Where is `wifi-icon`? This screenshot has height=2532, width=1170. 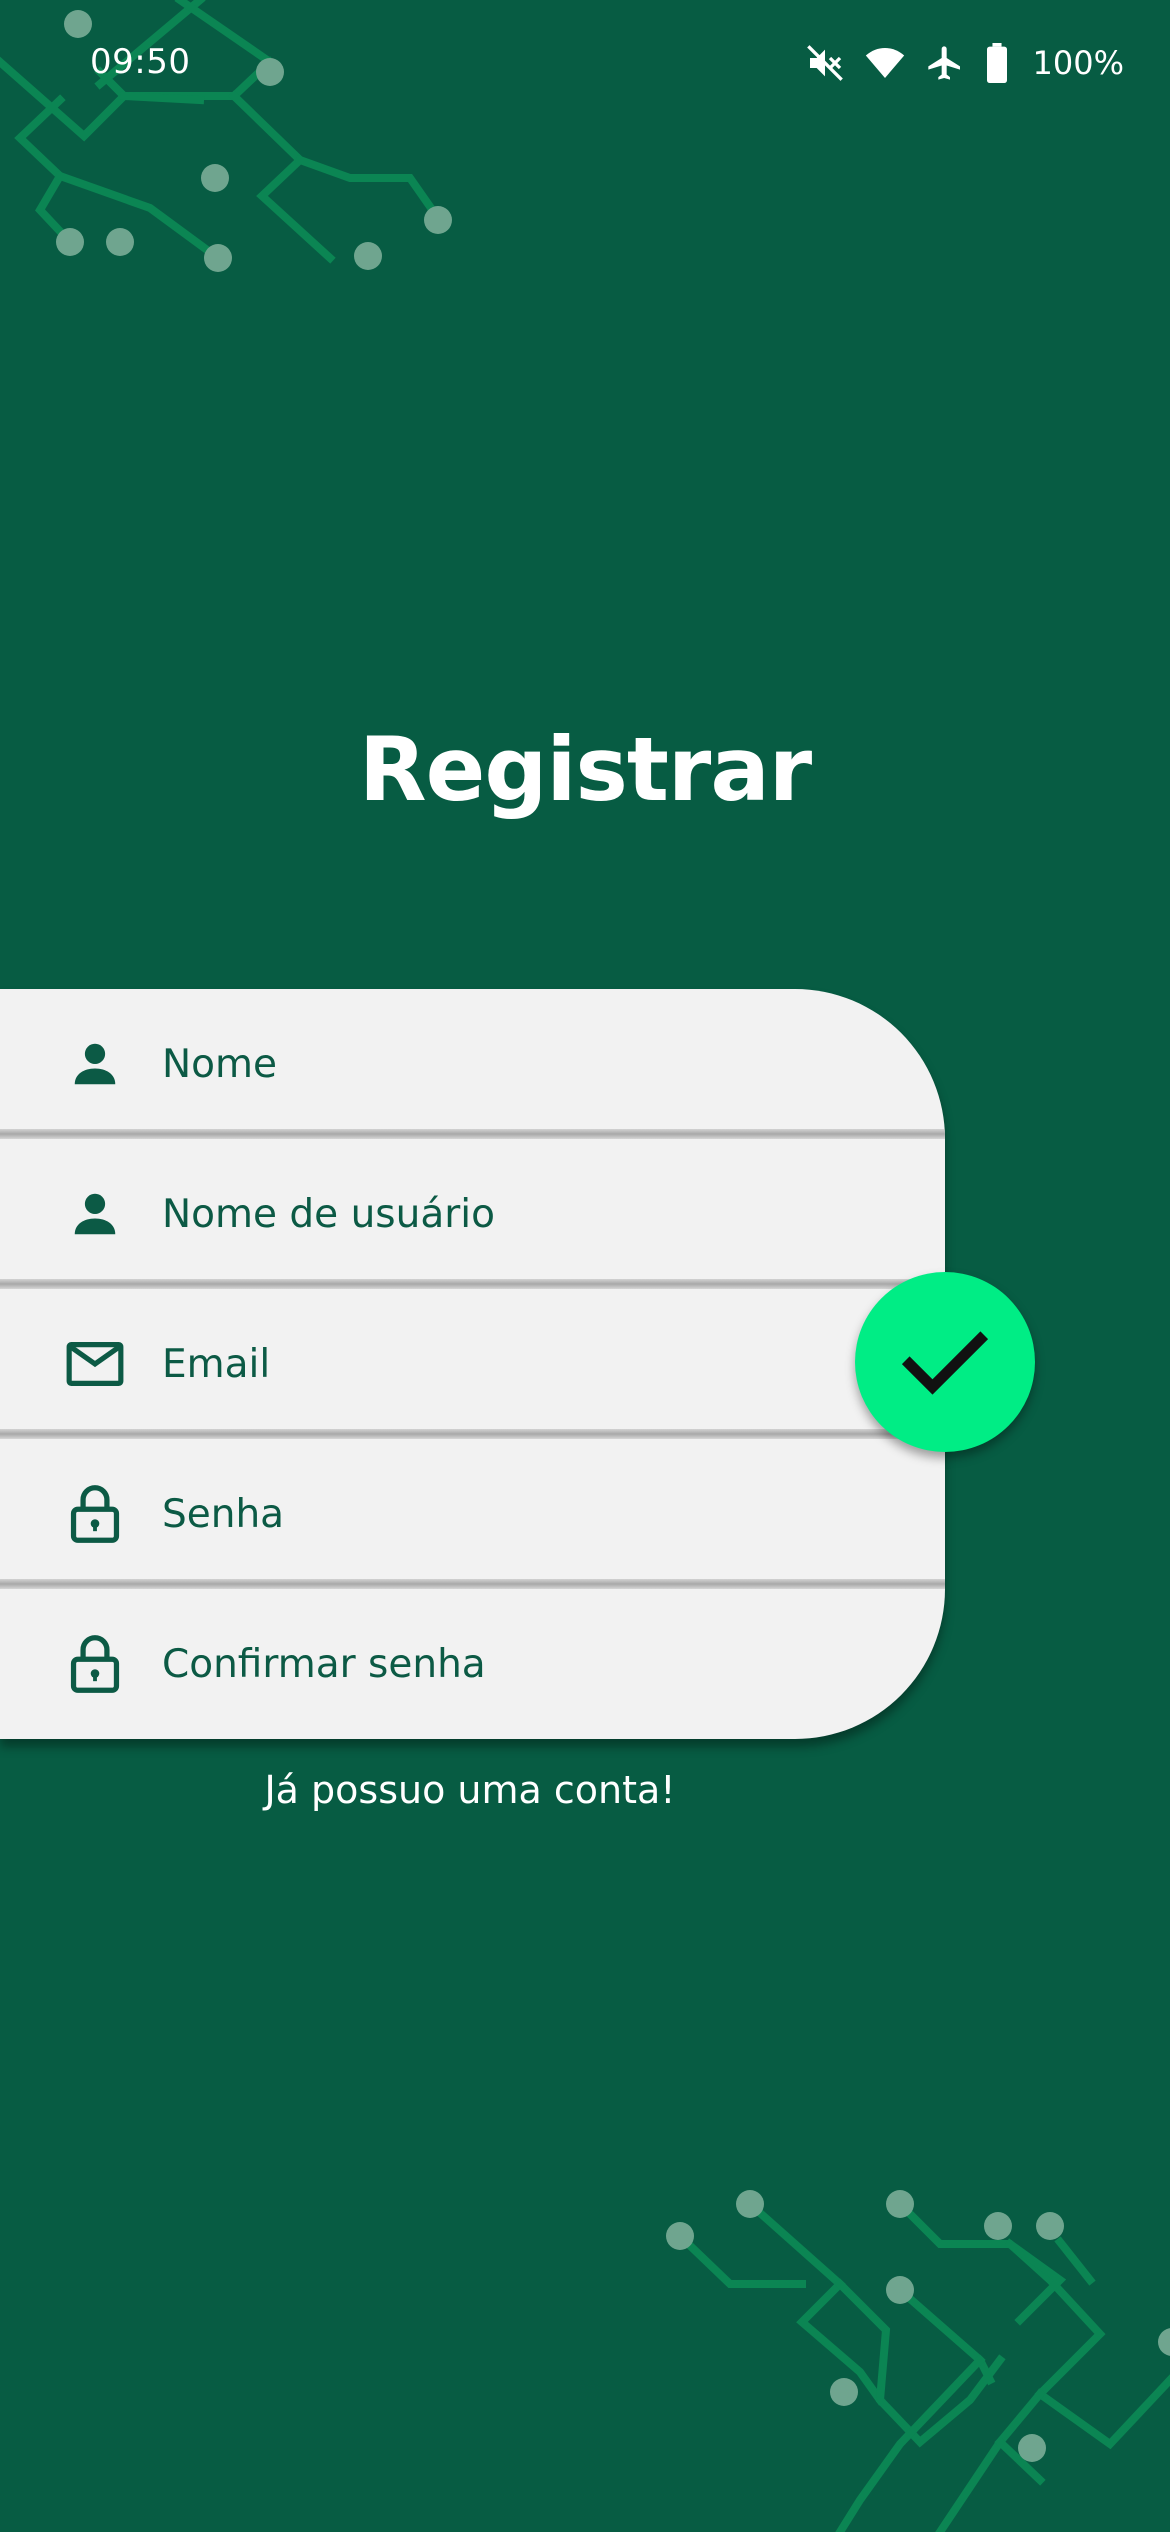 wifi-icon is located at coordinates (885, 63).